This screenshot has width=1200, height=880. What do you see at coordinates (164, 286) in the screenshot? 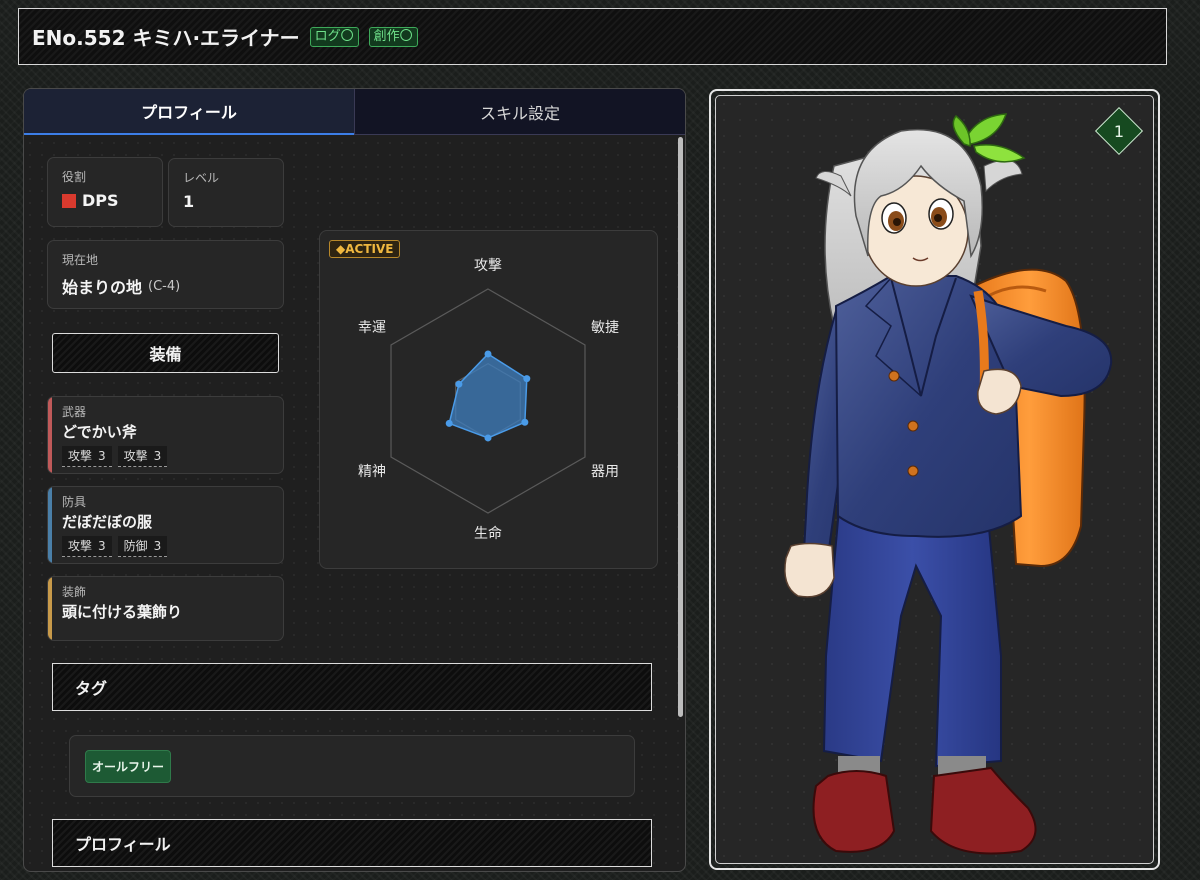
I see `location-coord: (C-4)` at bounding box center [164, 286].